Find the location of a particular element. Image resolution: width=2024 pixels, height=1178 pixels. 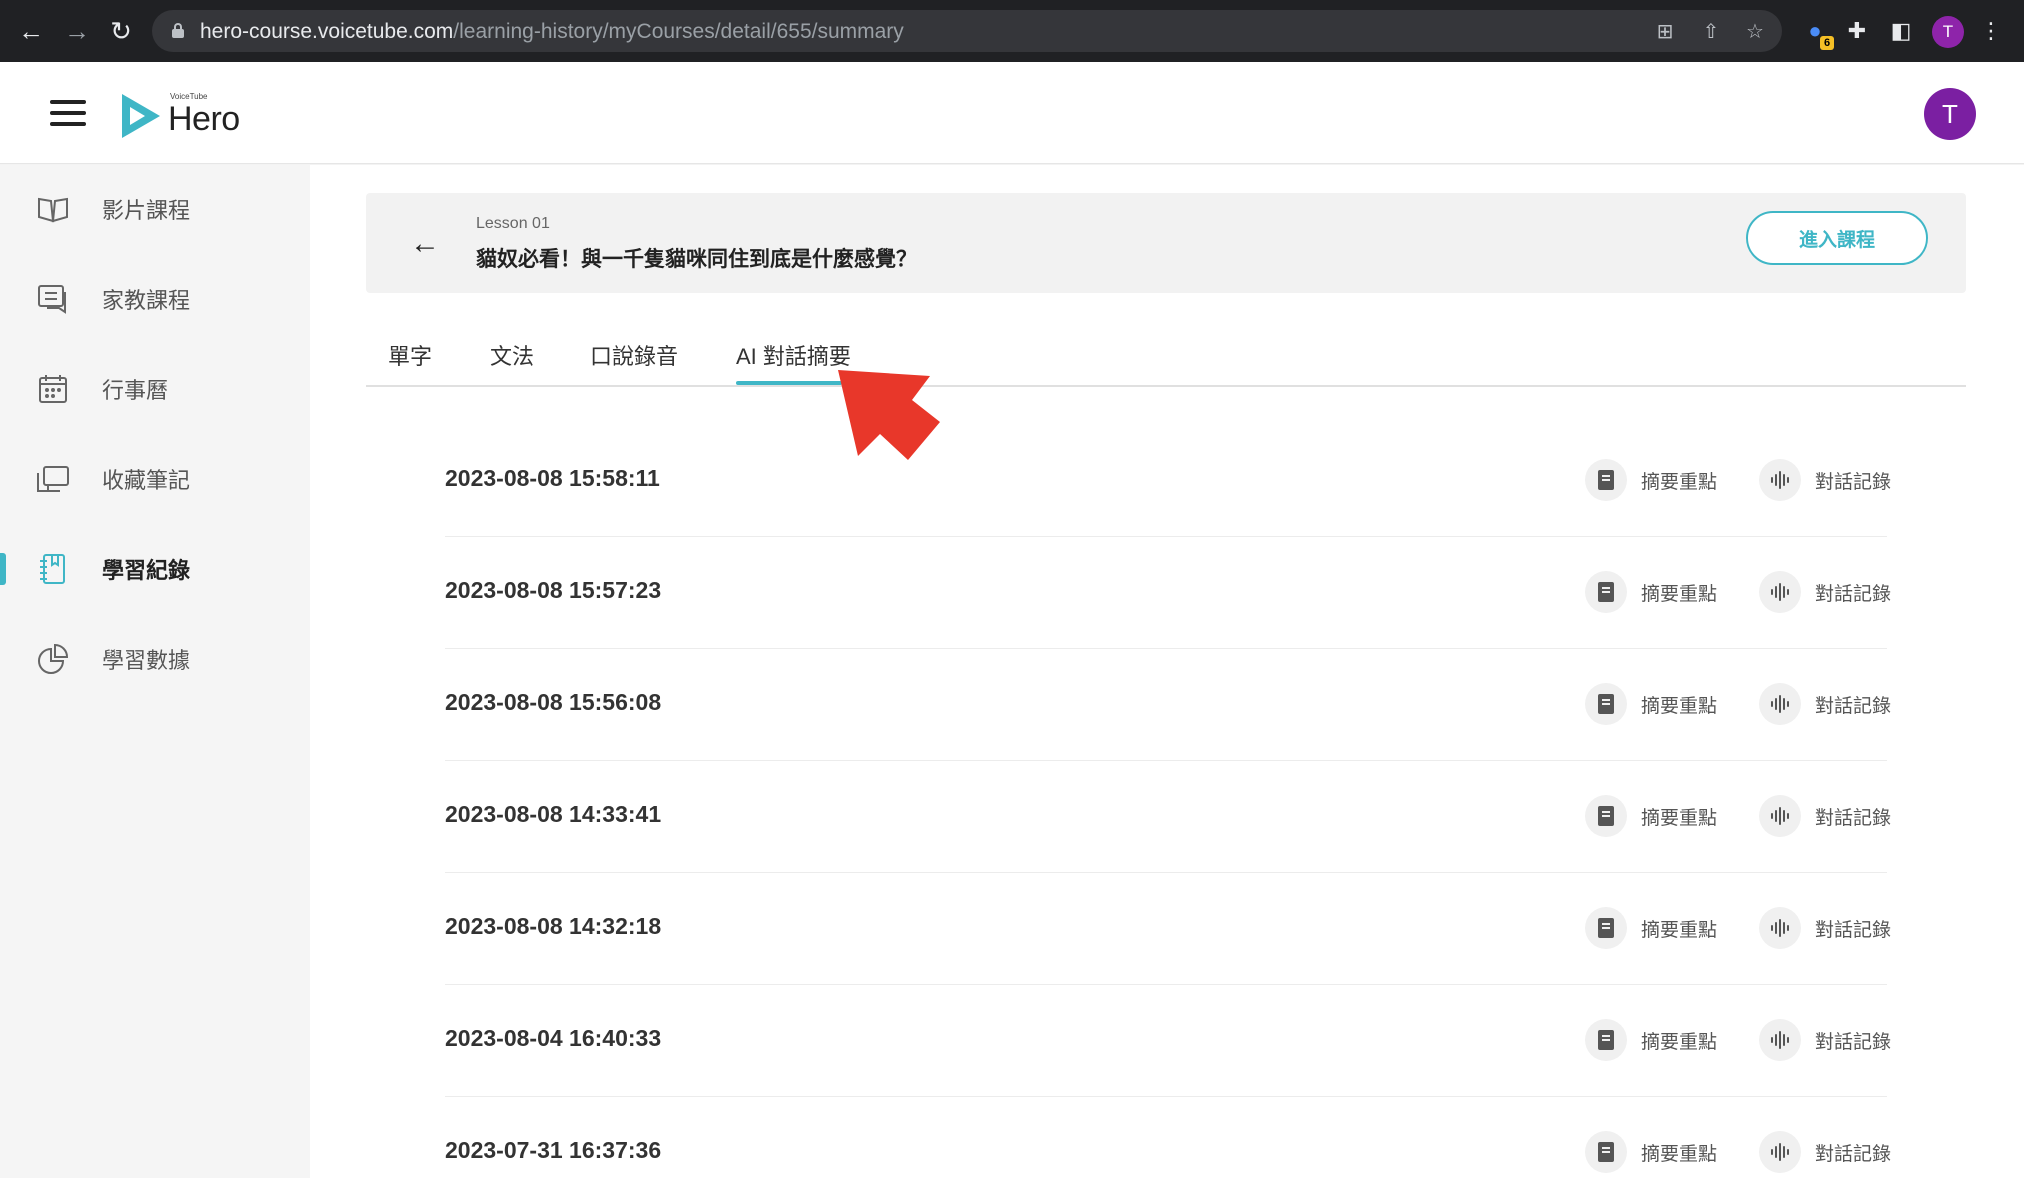

sidebar-item-learning-stats: 學習數據 is located at coordinates (155, 659).